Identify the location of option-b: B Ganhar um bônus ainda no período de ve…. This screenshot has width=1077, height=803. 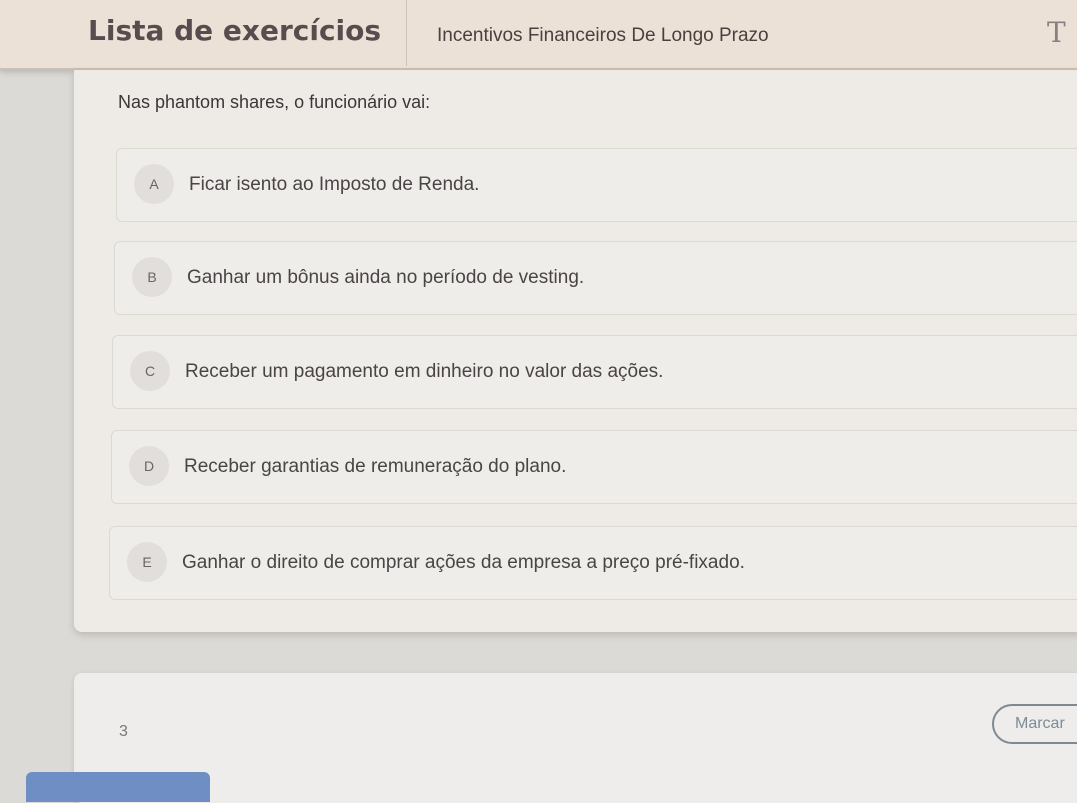
(595, 278).